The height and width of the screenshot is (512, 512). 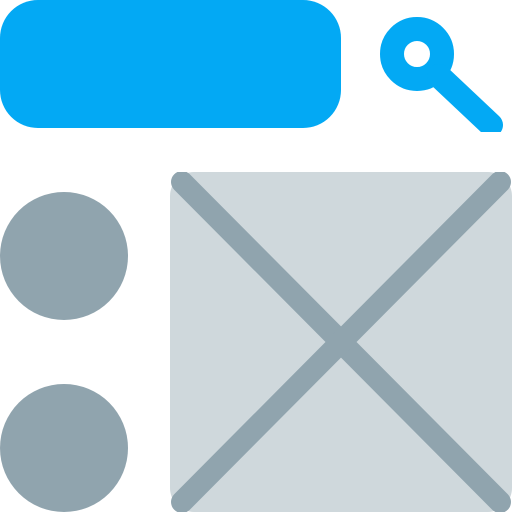 I want to click on search-icon, so click(x=446, y=73).